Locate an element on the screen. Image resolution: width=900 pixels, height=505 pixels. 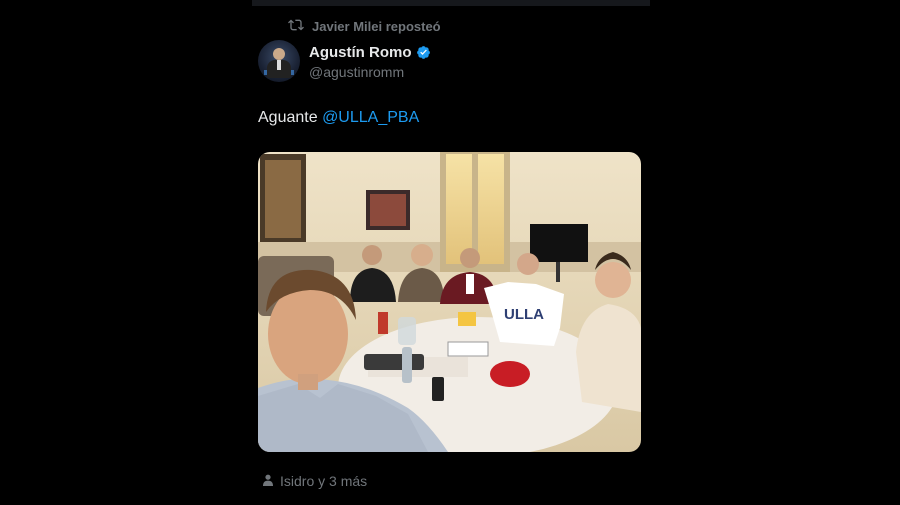
tweet-text-body: Aguante is located at coordinates (290, 117).